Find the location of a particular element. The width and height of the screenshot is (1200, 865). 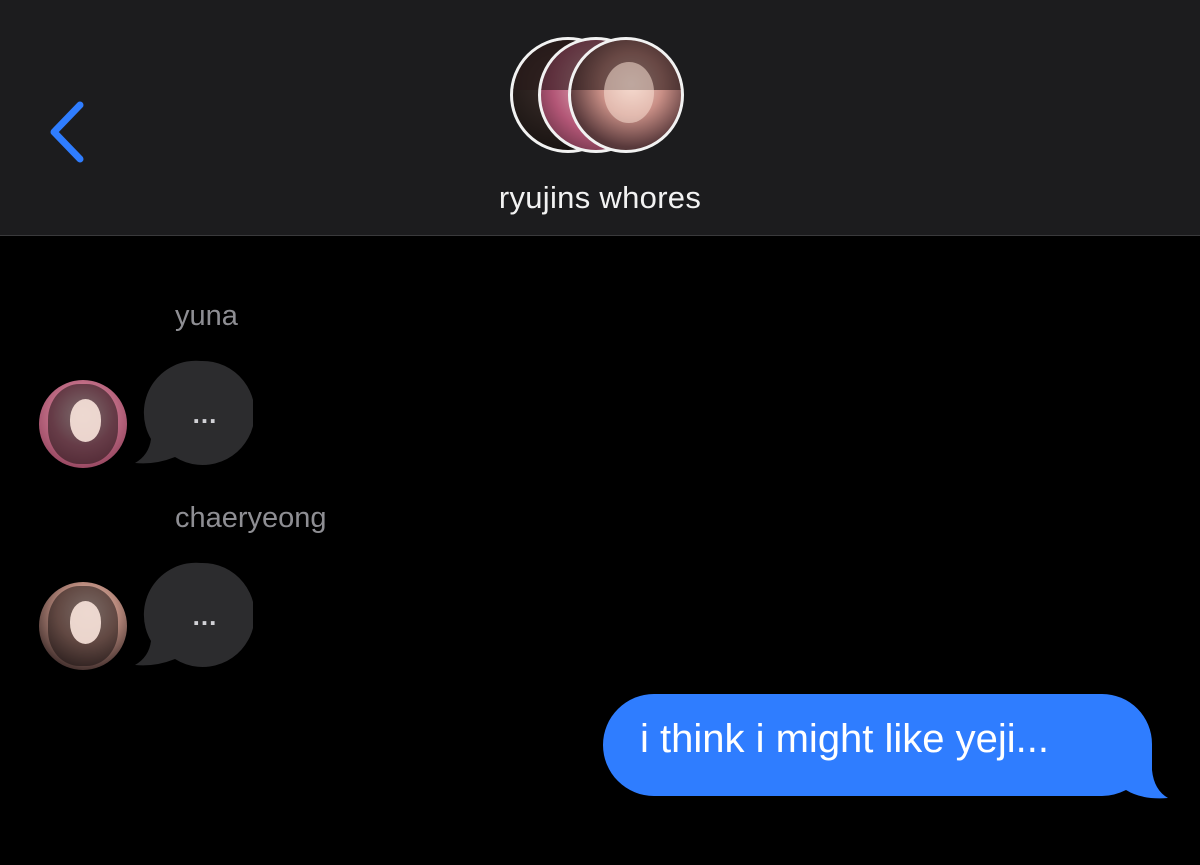

group-name: ryujins whores is located at coordinates (600, 198).